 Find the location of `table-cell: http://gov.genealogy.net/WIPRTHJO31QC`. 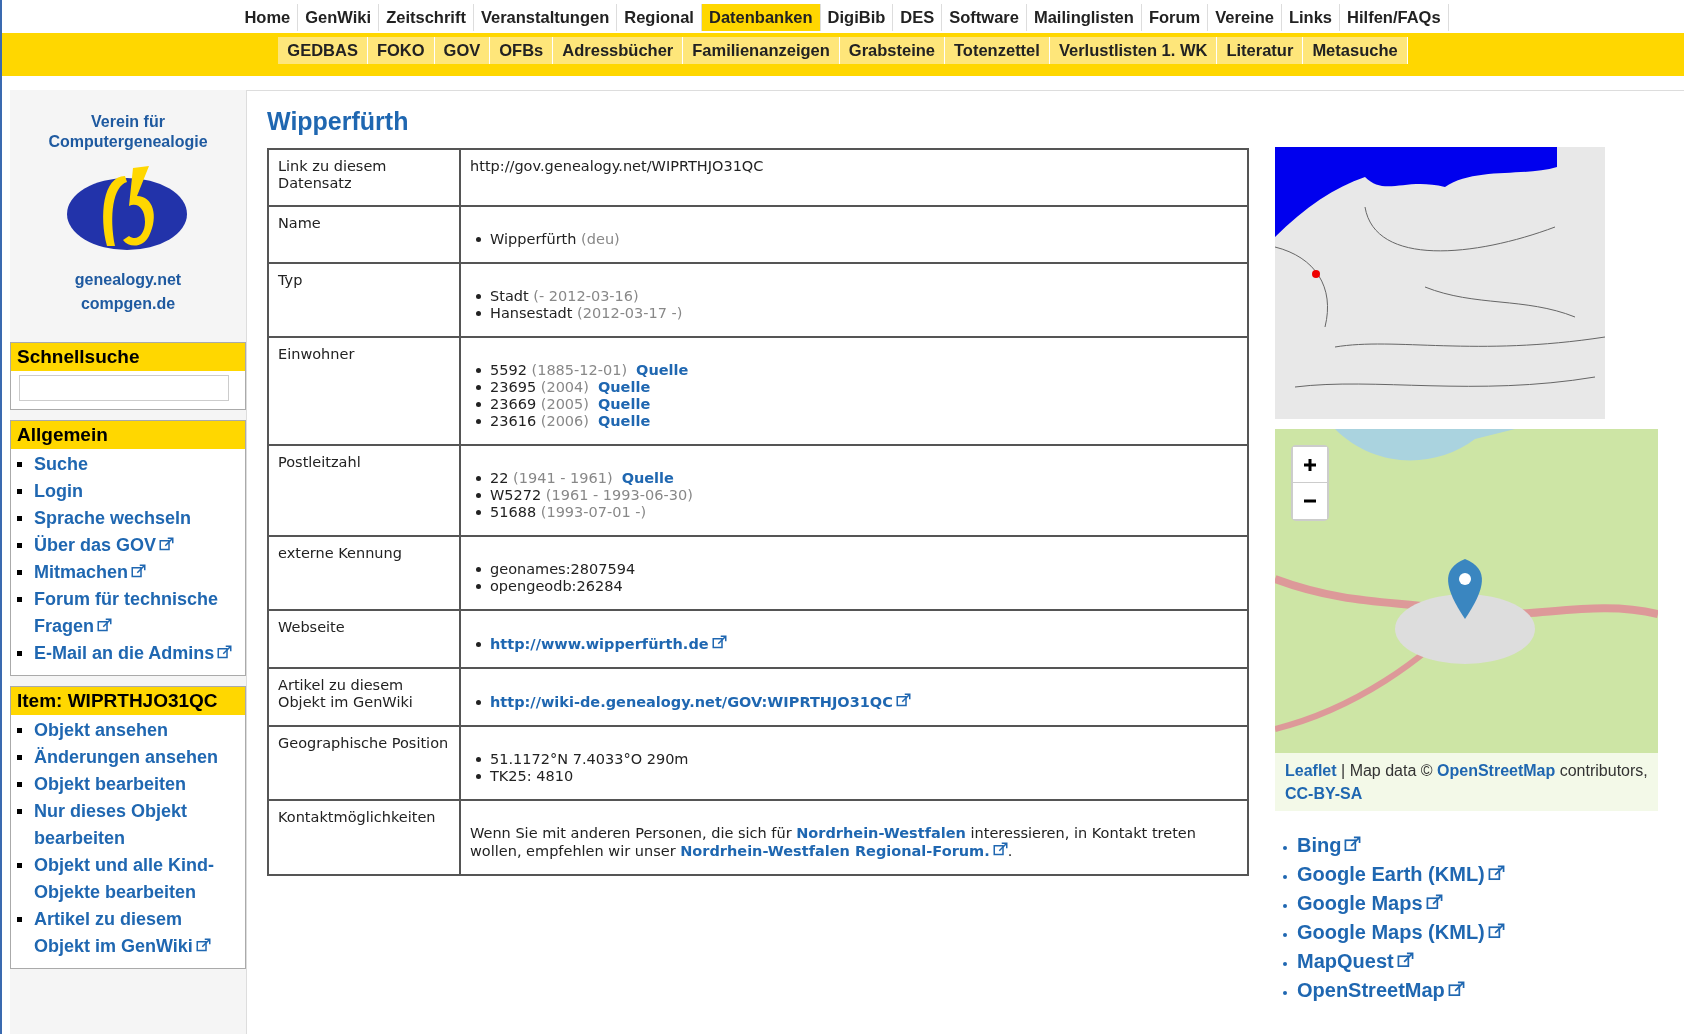

table-cell: http://gov.genealogy.net/WIPRTHJO31QC is located at coordinates (854, 178).